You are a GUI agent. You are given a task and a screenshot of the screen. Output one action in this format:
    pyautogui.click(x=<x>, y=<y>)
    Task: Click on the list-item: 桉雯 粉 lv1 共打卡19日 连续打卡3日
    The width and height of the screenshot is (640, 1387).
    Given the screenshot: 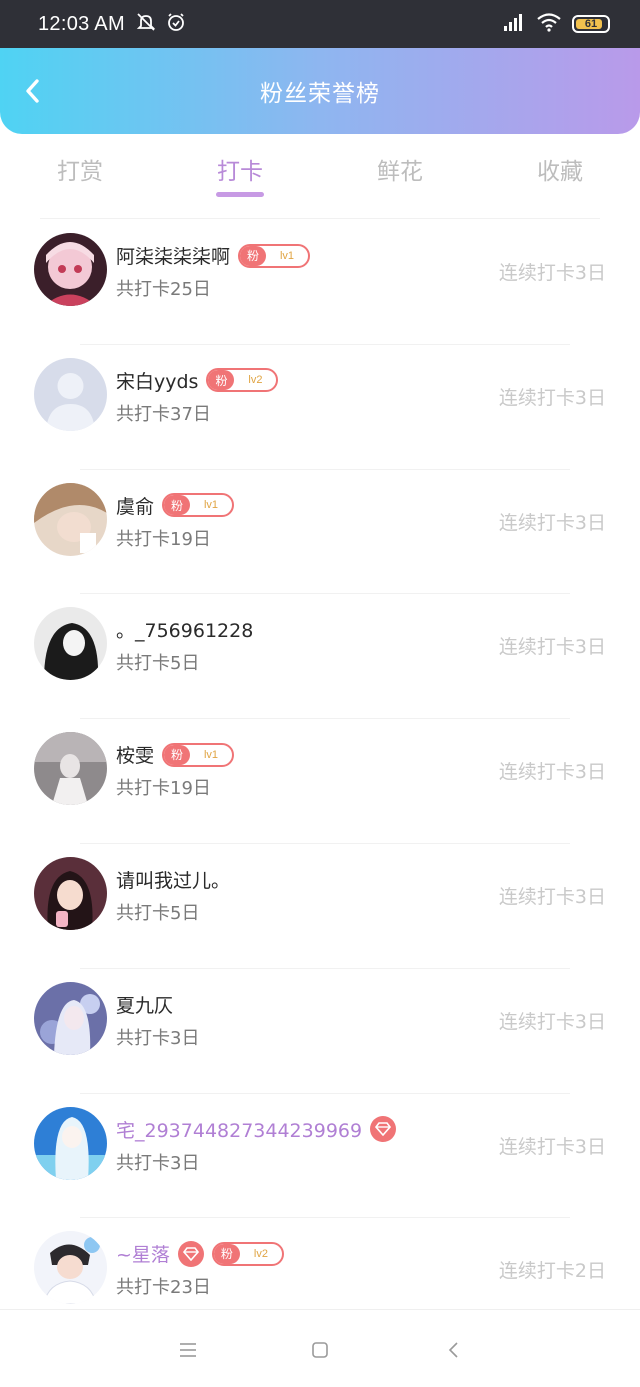 What is the action you would take?
    pyautogui.click(x=320, y=781)
    